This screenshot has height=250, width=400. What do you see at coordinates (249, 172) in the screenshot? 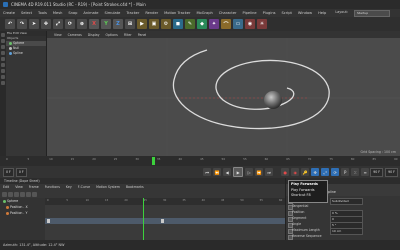
I see `next-frame-icon: ▷` at bounding box center [249, 172].